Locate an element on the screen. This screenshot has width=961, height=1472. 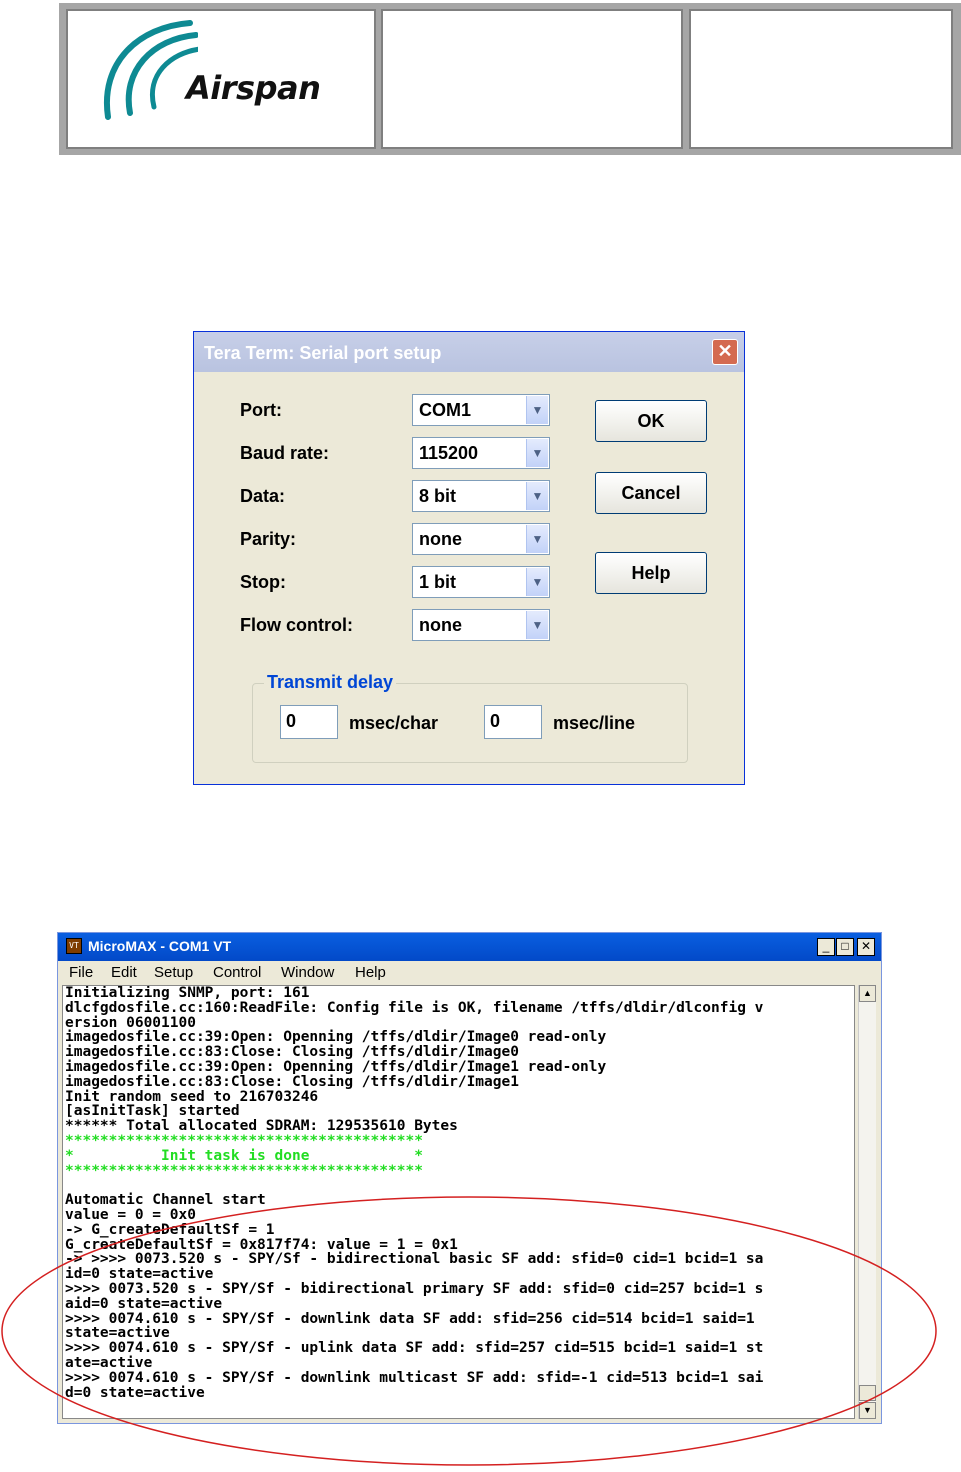
flow-control-value: none is located at coordinates (440, 625).